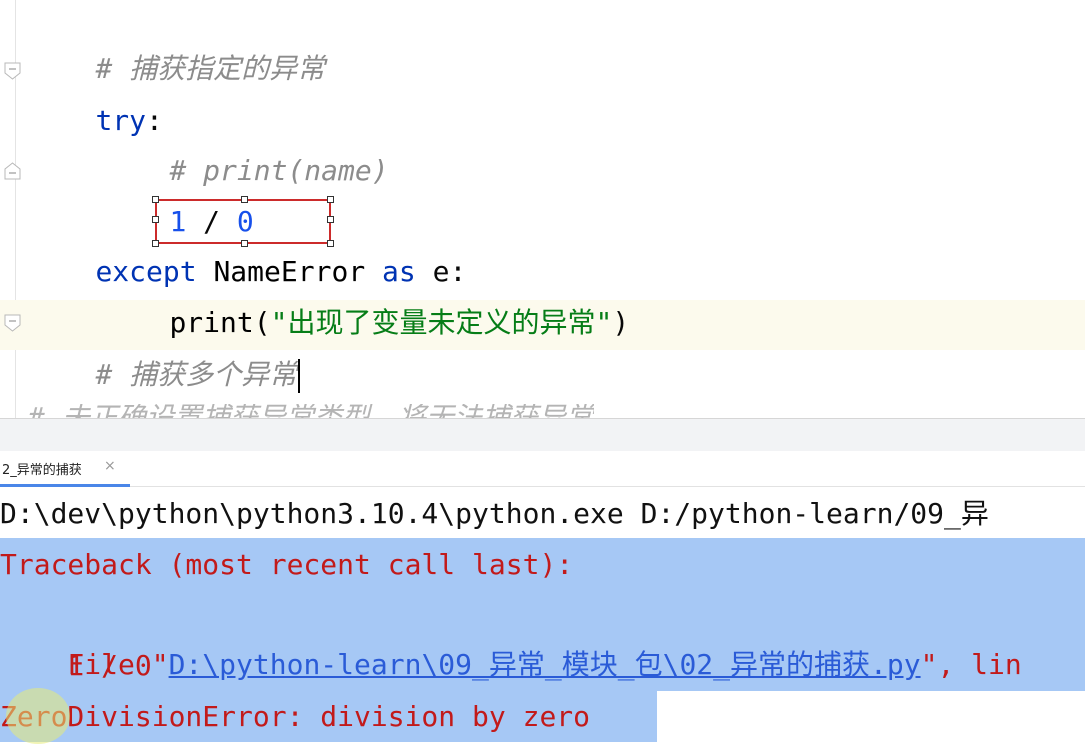  Describe the element at coordinates (545, 664) in the screenshot. I see `file-path-link: D:\python-learn\09_异常_模块_包\02_异常的捕获.py` at that location.